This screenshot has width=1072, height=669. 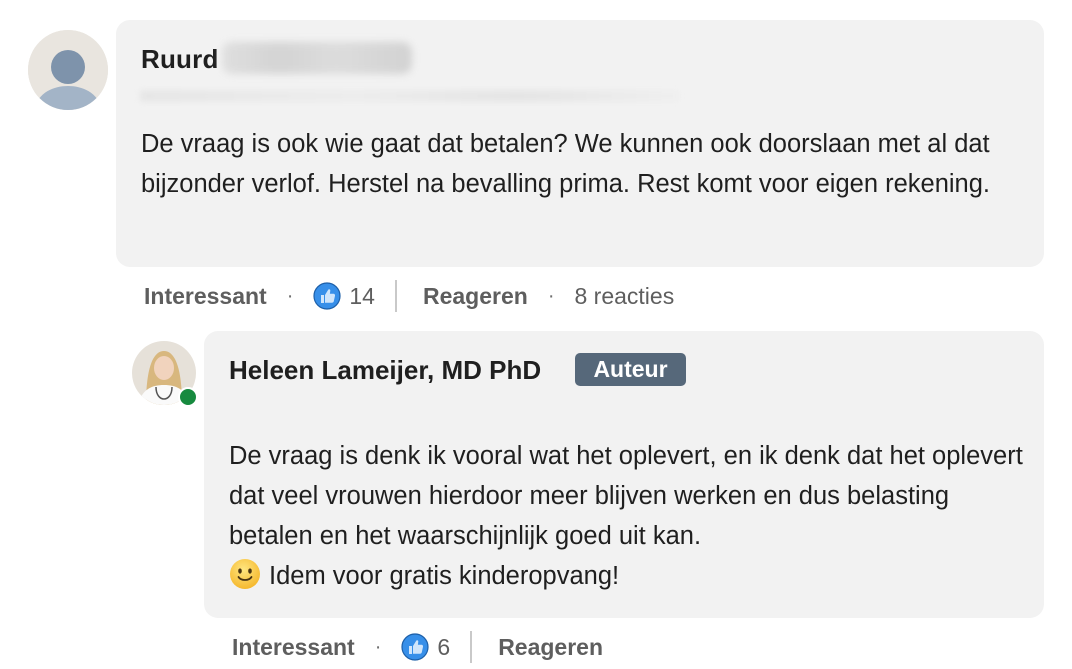 What do you see at coordinates (180, 59) in the screenshot?
I see `comment-author-name: Ruurd` at bounding box center [180, 59].